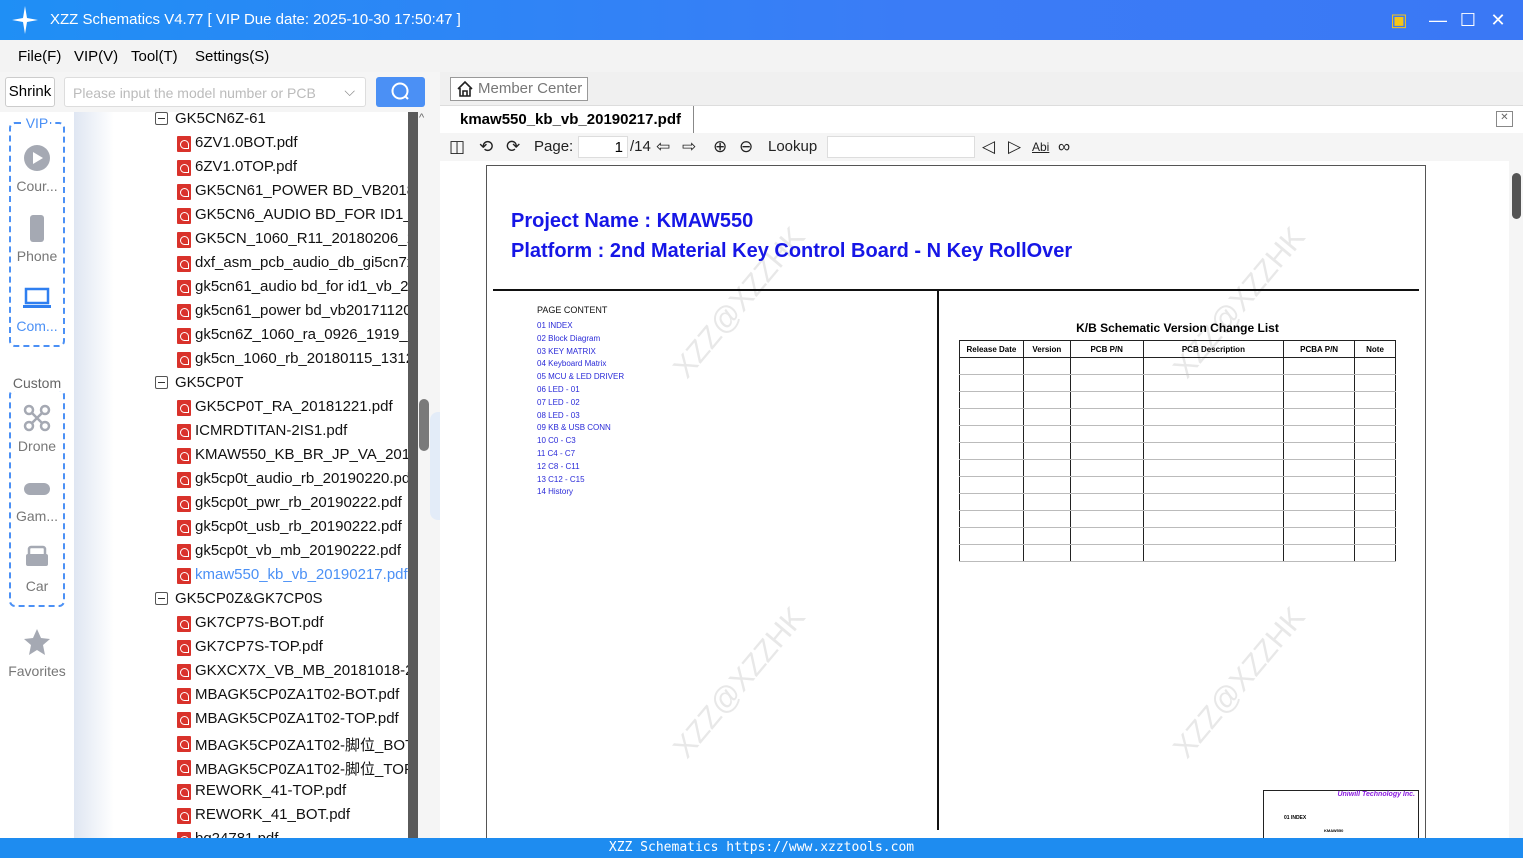  What do you see at coordinates (580, 376) in the screenshot?
I see `toc-entry: 05 MCU & LED DRIVER` at bounding box center [580, 376].